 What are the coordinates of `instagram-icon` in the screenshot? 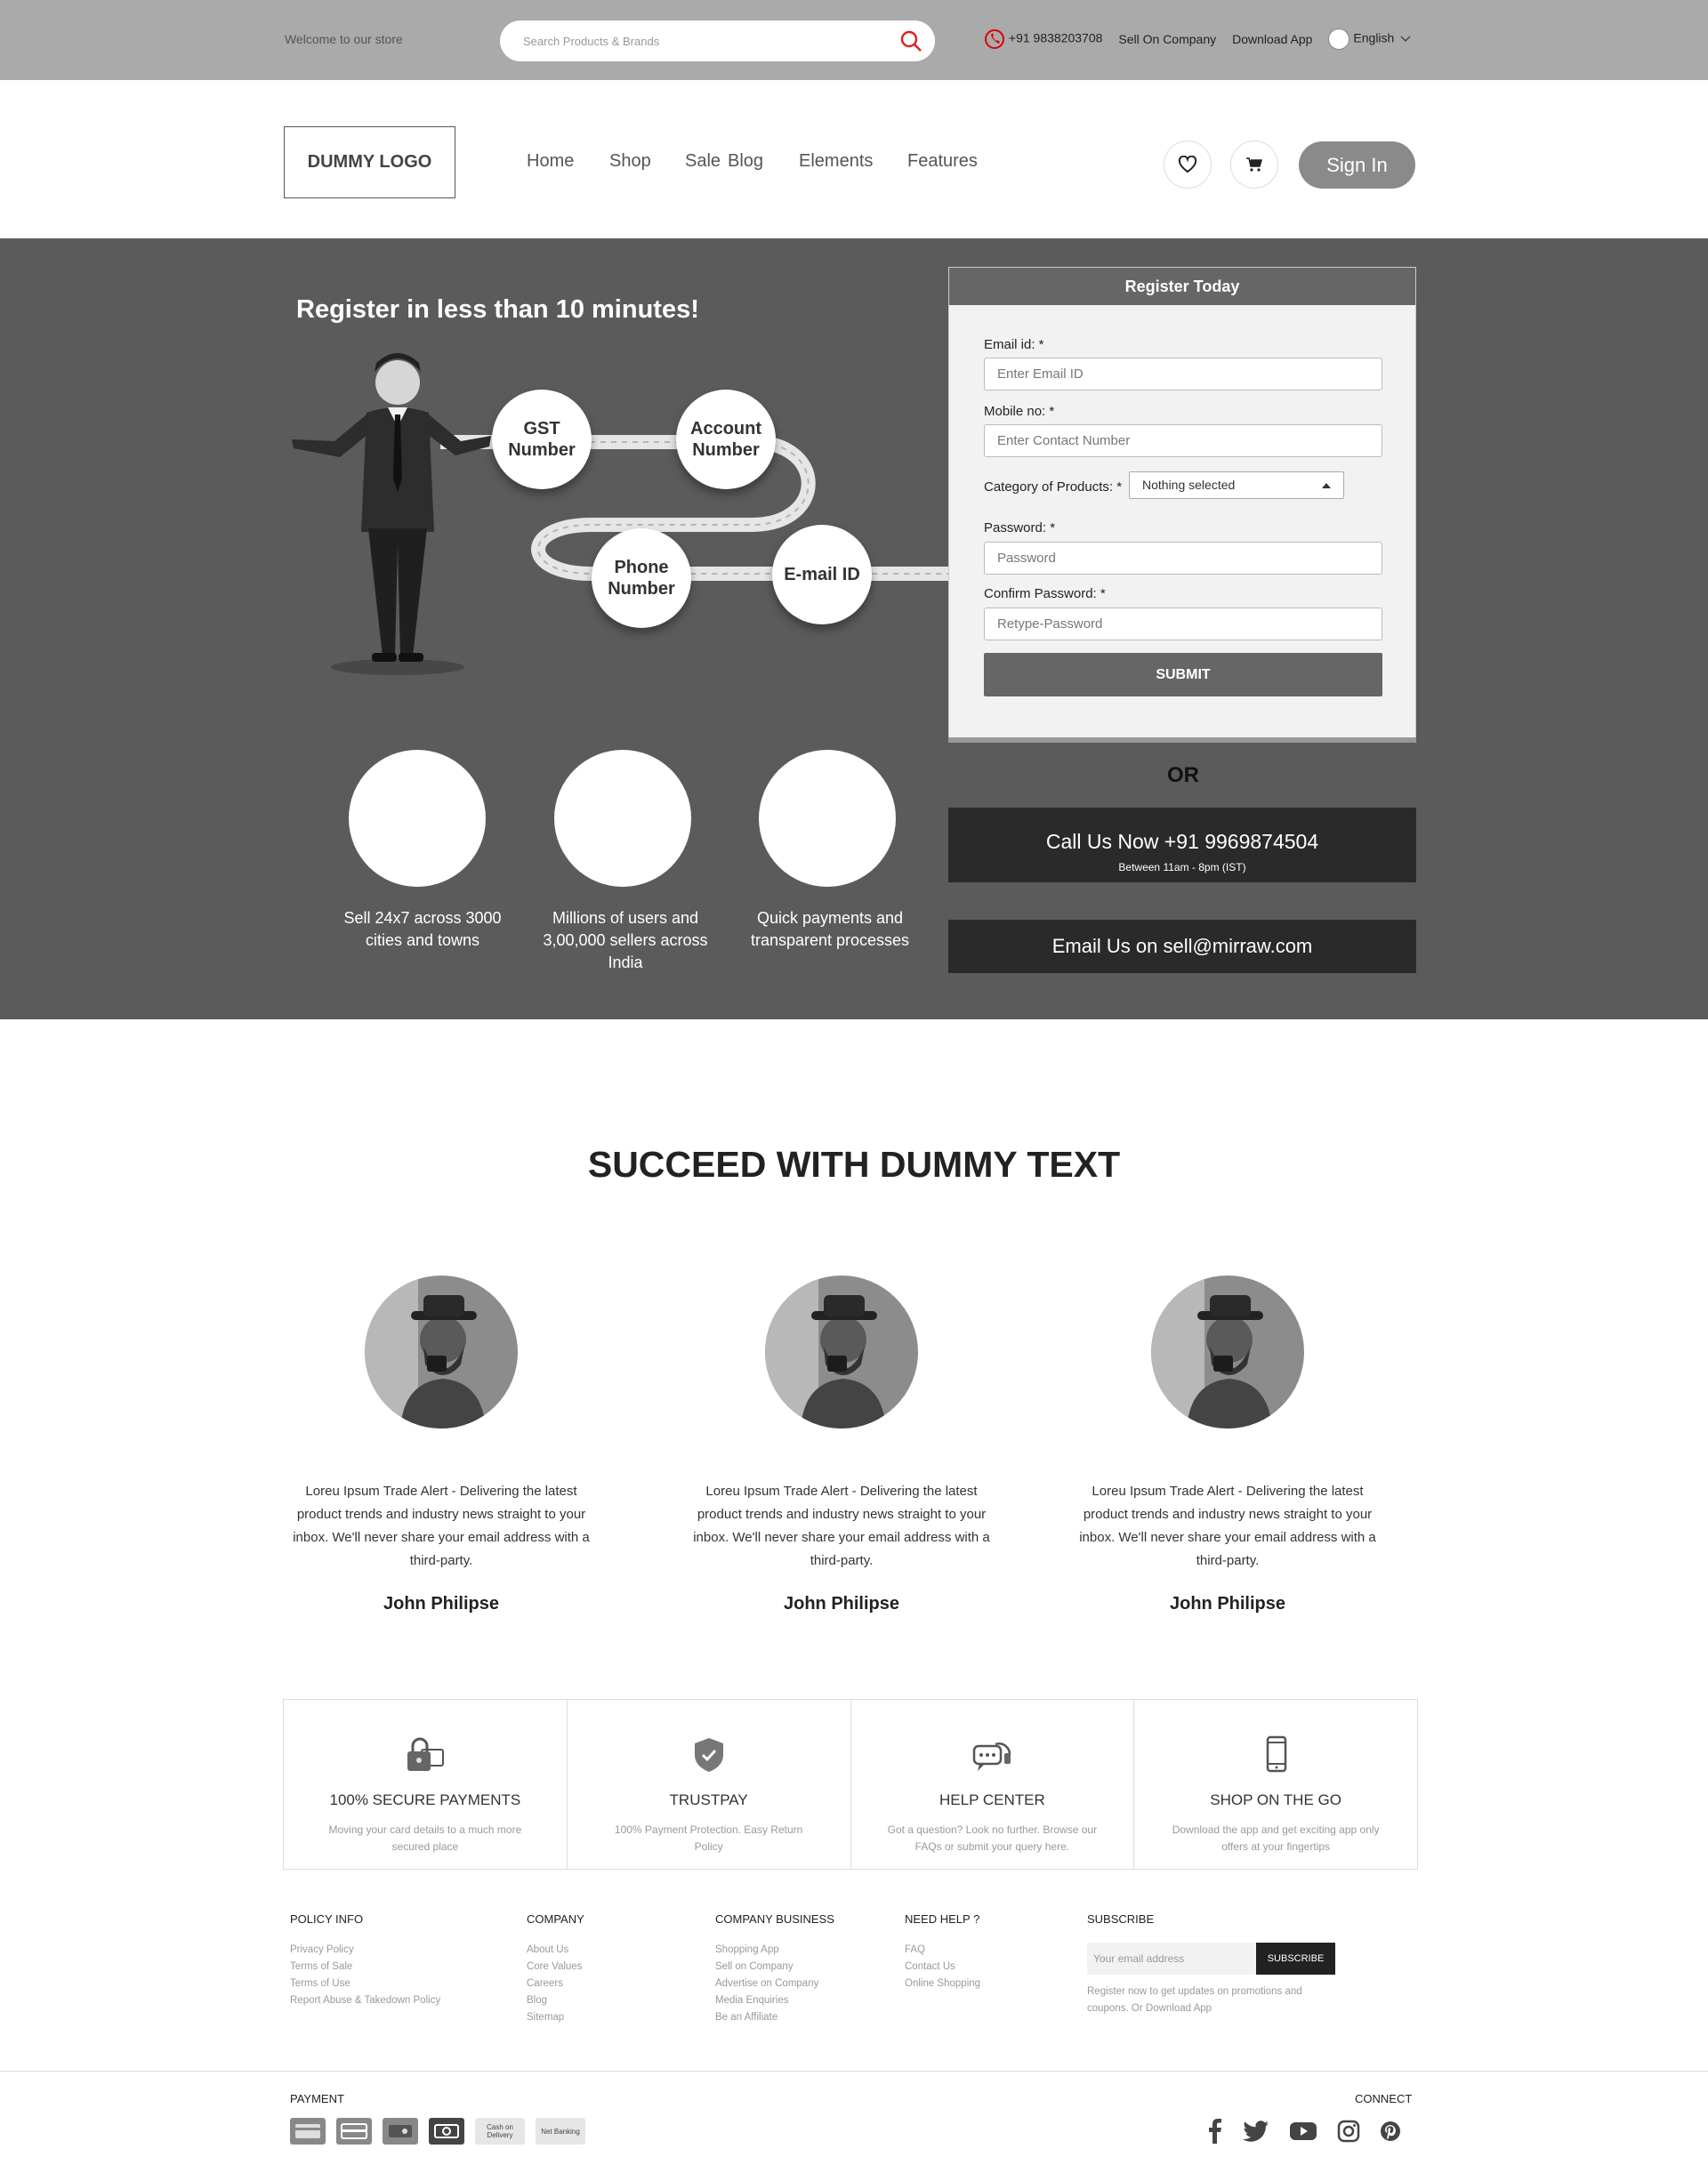 It's located at (1348, 2131).